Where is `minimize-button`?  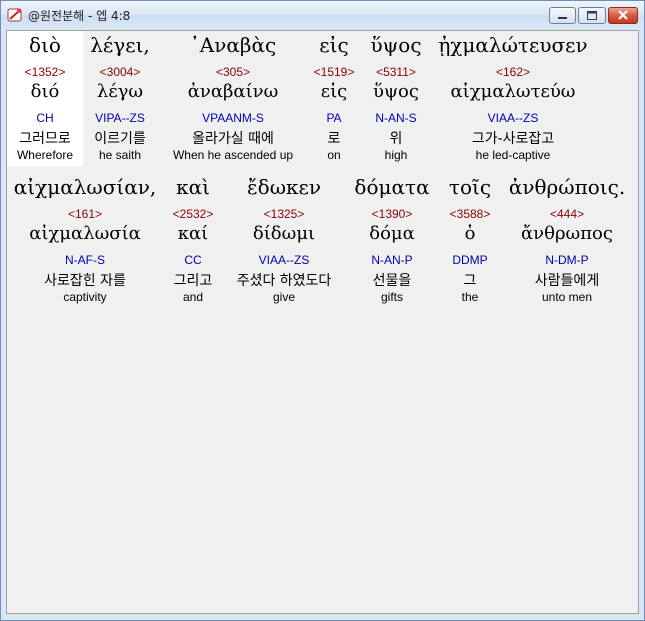
minimize-button is located at coordinates (562, 15).